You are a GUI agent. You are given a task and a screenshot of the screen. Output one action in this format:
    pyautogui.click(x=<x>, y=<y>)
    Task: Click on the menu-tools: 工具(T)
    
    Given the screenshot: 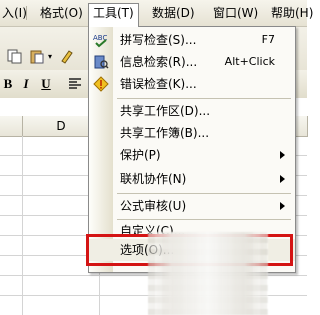 What is the action you would take?
    pyautogui.click(x=113, y=15)
    